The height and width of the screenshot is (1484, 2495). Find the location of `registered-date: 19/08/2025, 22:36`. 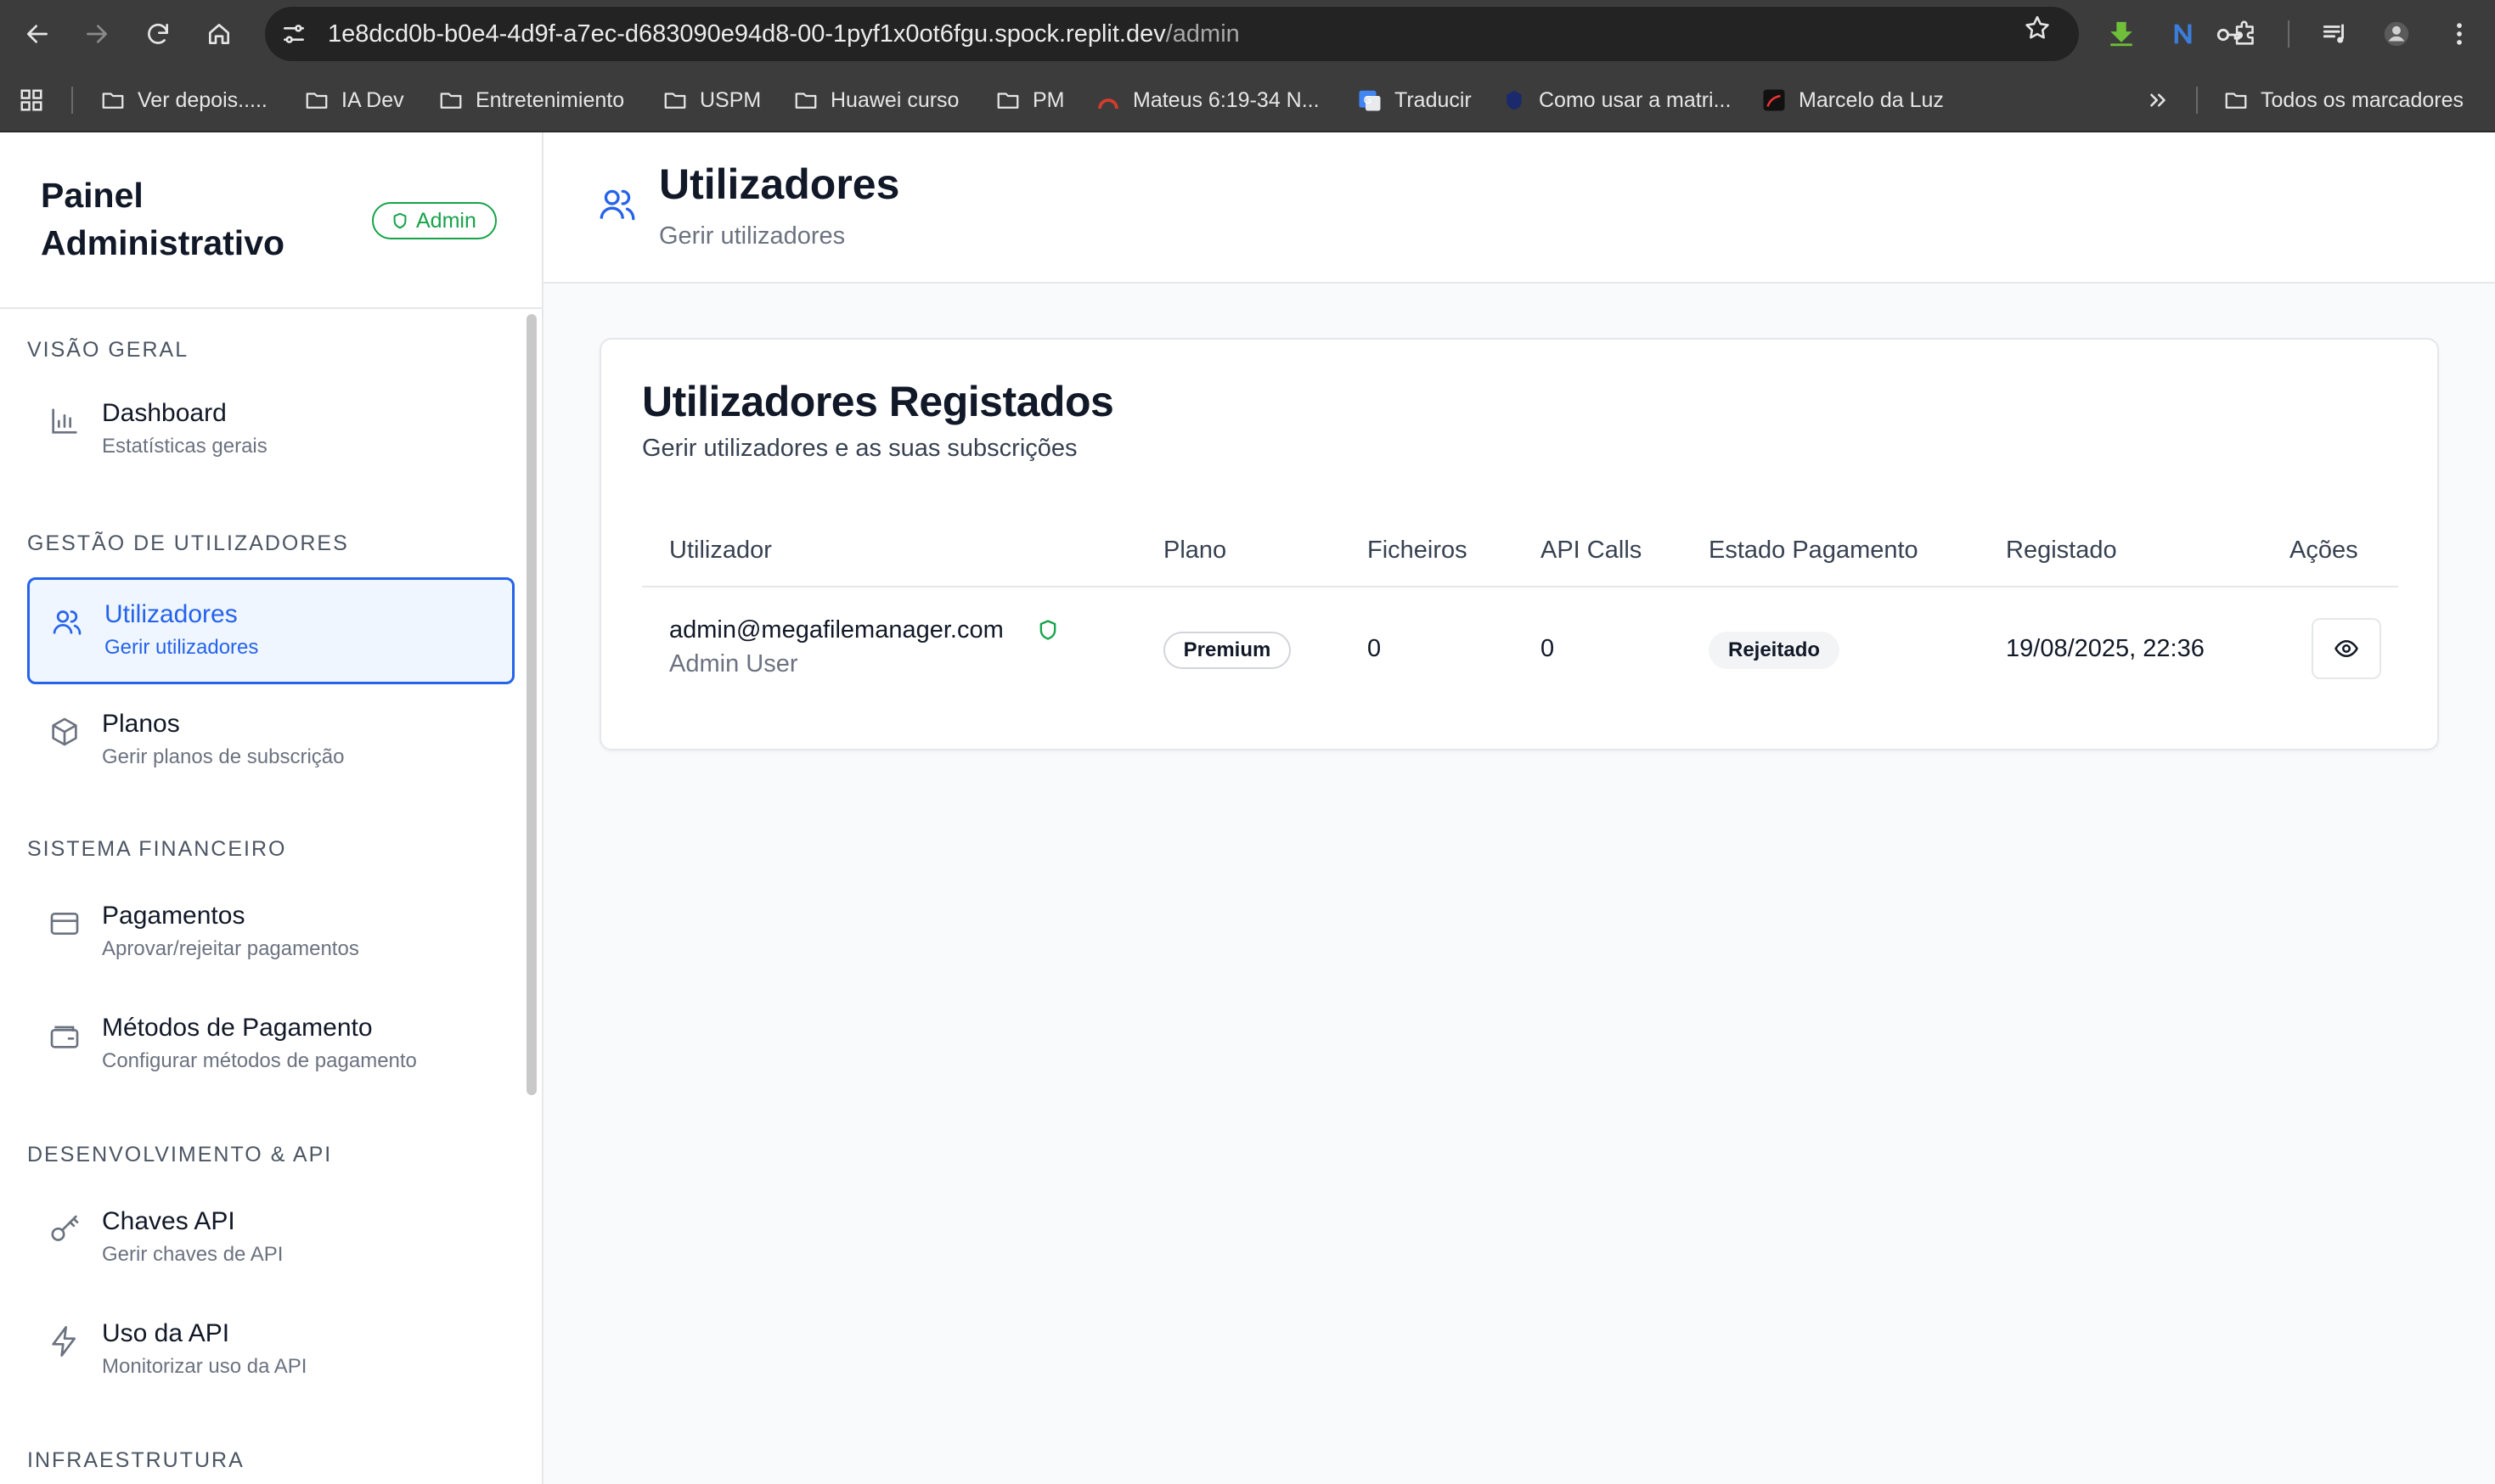

registered-date: 19/08/2025, 22:36 is located at coordinates (2105, 648).